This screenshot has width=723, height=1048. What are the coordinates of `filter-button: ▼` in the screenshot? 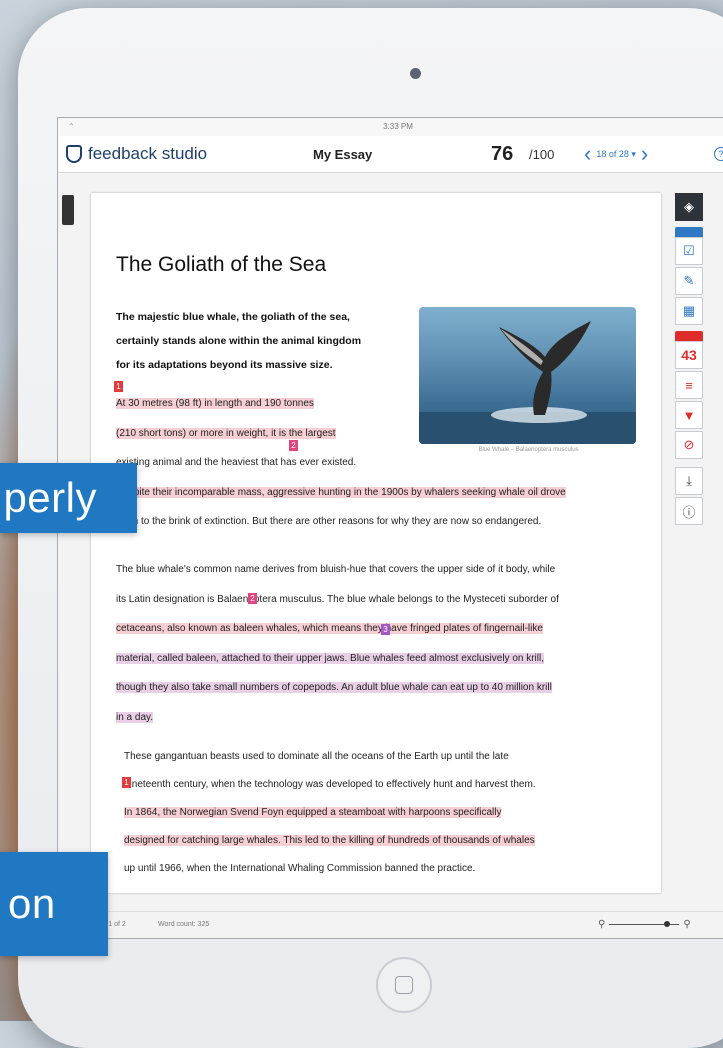 It's located at (689, 415).